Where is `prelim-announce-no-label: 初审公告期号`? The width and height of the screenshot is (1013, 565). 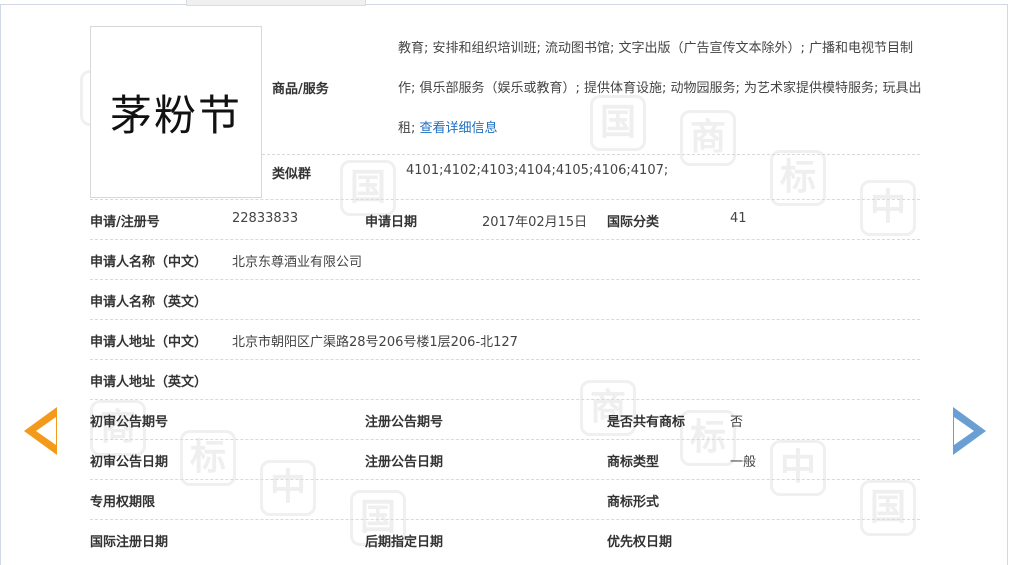
prelim-announce-no-label: 初审公告期号 is located at coordinates (129, 422).